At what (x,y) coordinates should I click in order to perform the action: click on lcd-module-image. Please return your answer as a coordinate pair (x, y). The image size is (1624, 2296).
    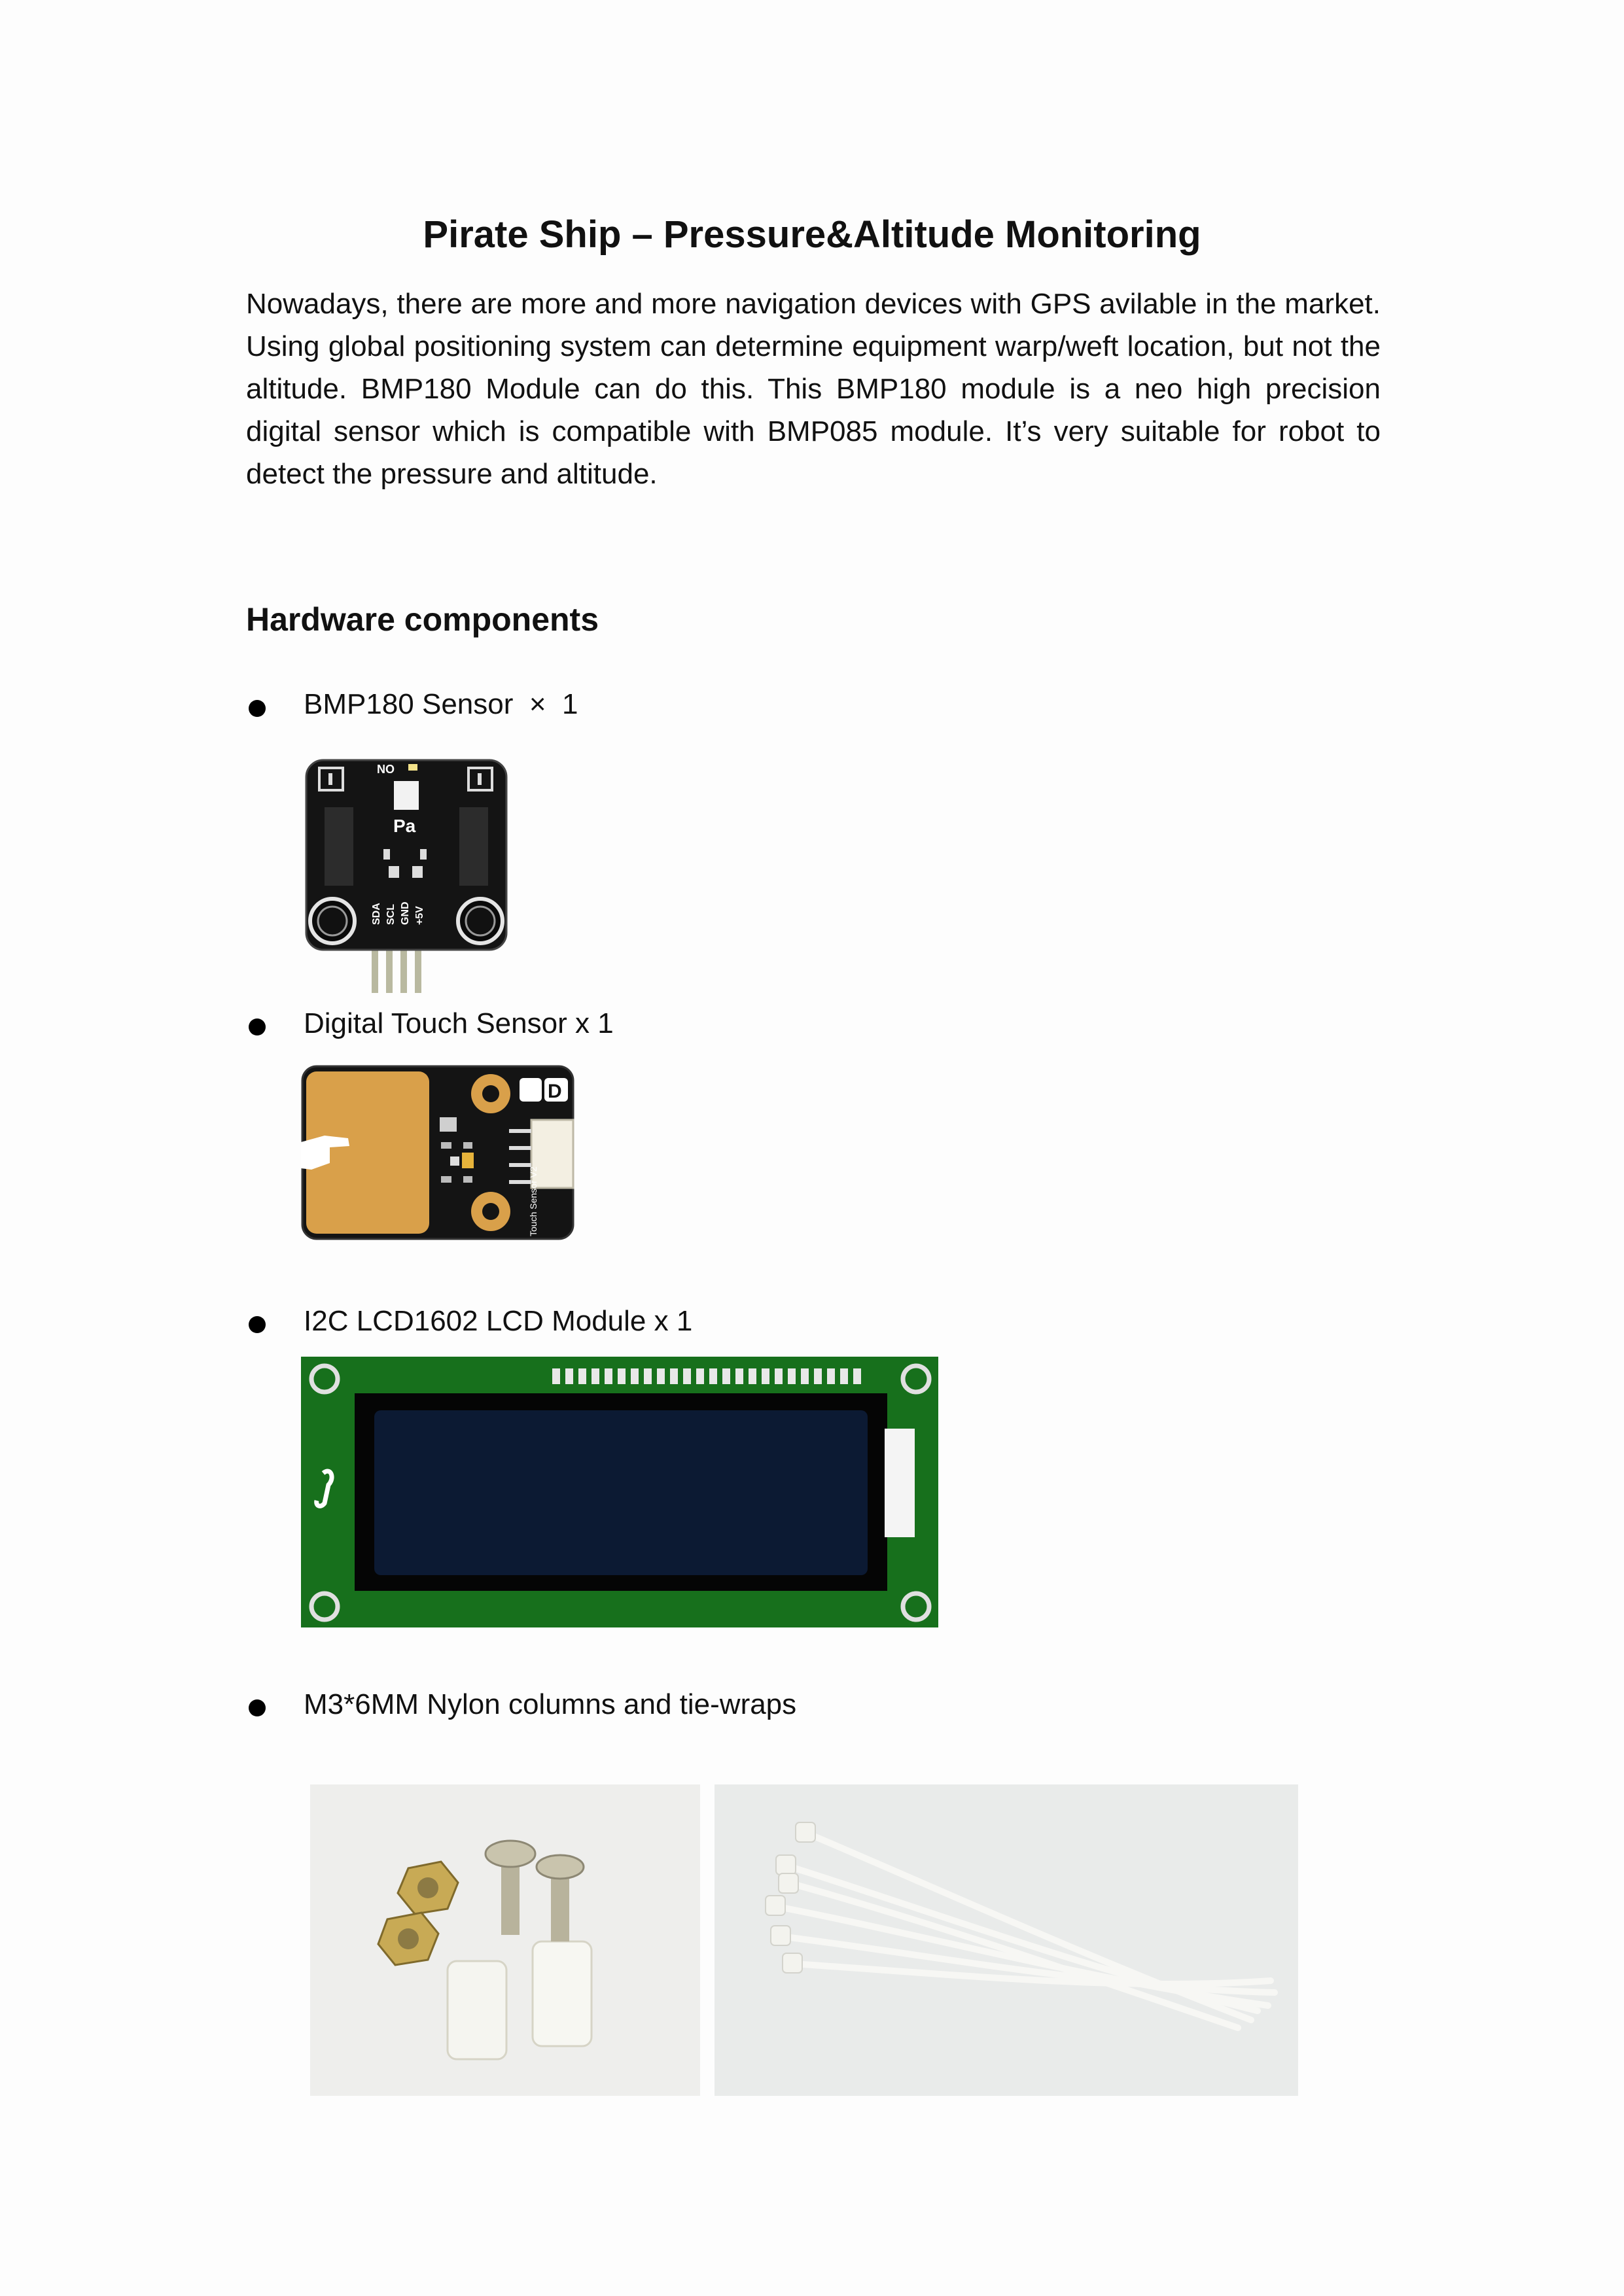
    Looking at the image, I should click on (619, 1492).